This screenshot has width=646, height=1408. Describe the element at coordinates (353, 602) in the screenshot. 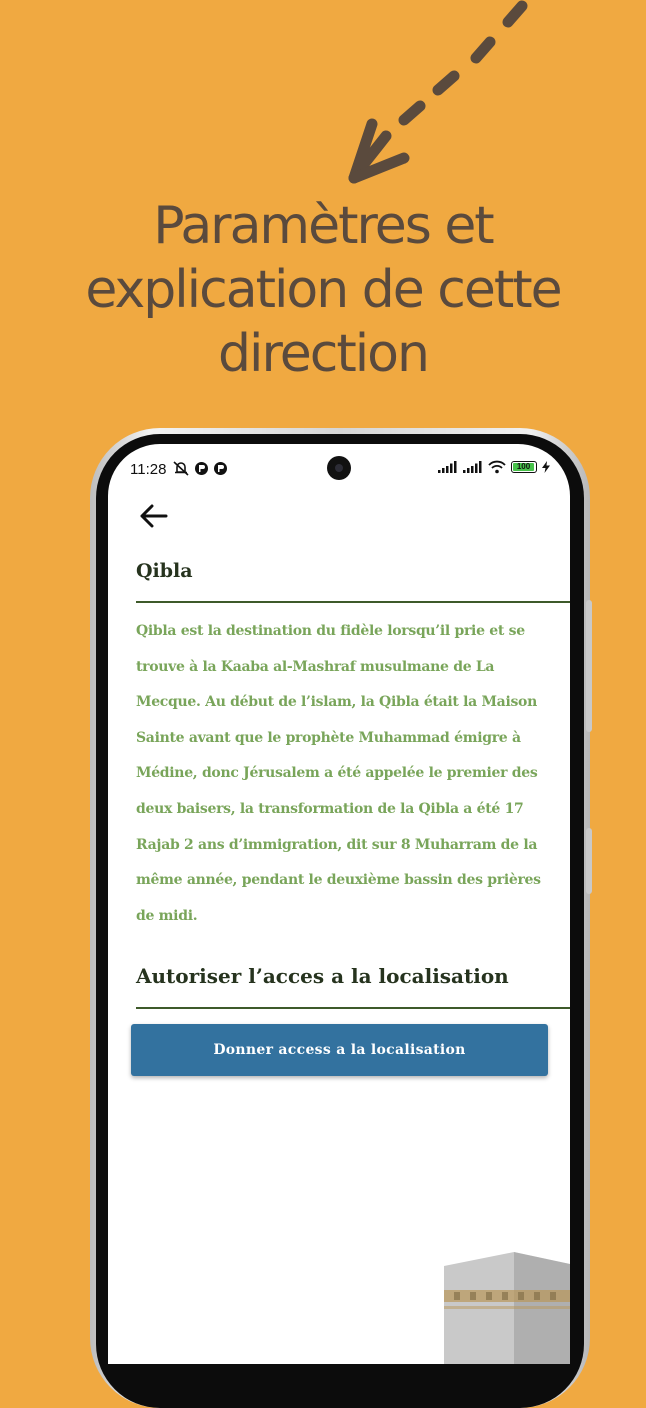

I see `qibla-divider` at that location.